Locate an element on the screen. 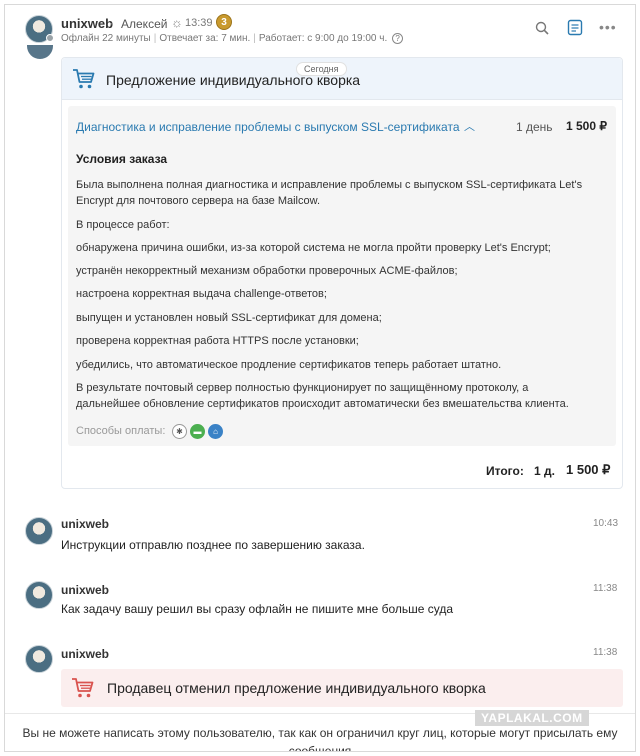 The image size is (640, 756). gig-price: 1 500 ₽ is located at coordinates (586, 126).